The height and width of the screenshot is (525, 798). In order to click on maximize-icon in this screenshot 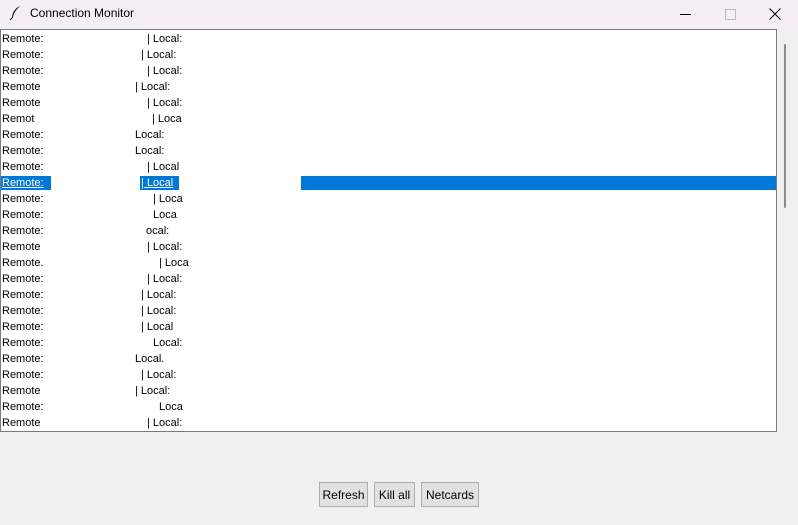, I will do `click(730, 14)`.